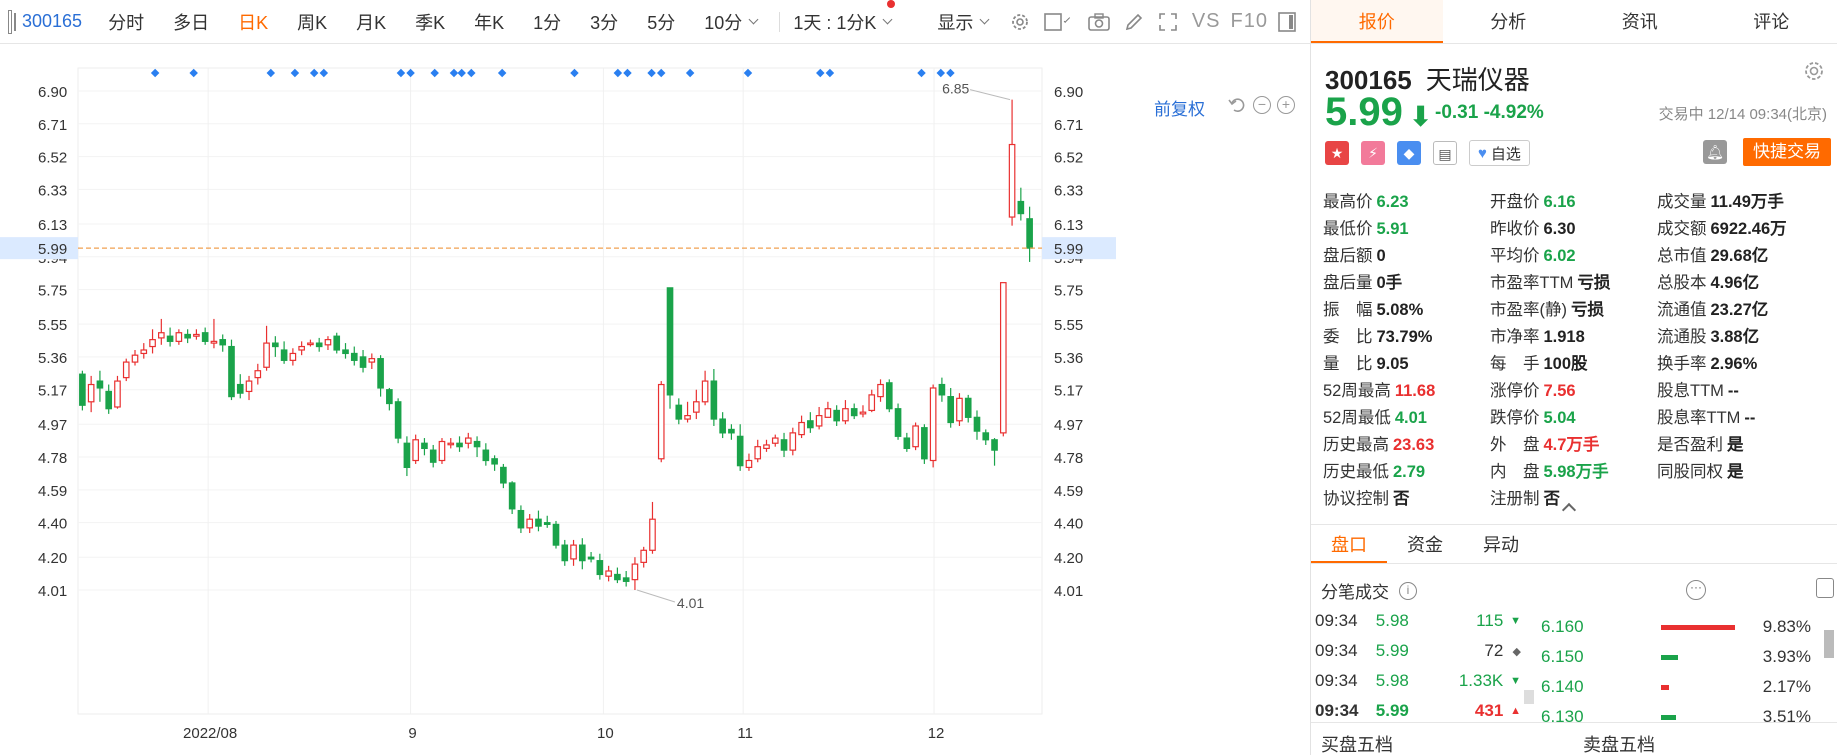 This screenshot has width=1837, height=755. I want to click on combo-select: 1天 : 1分K, so click(844, 17).